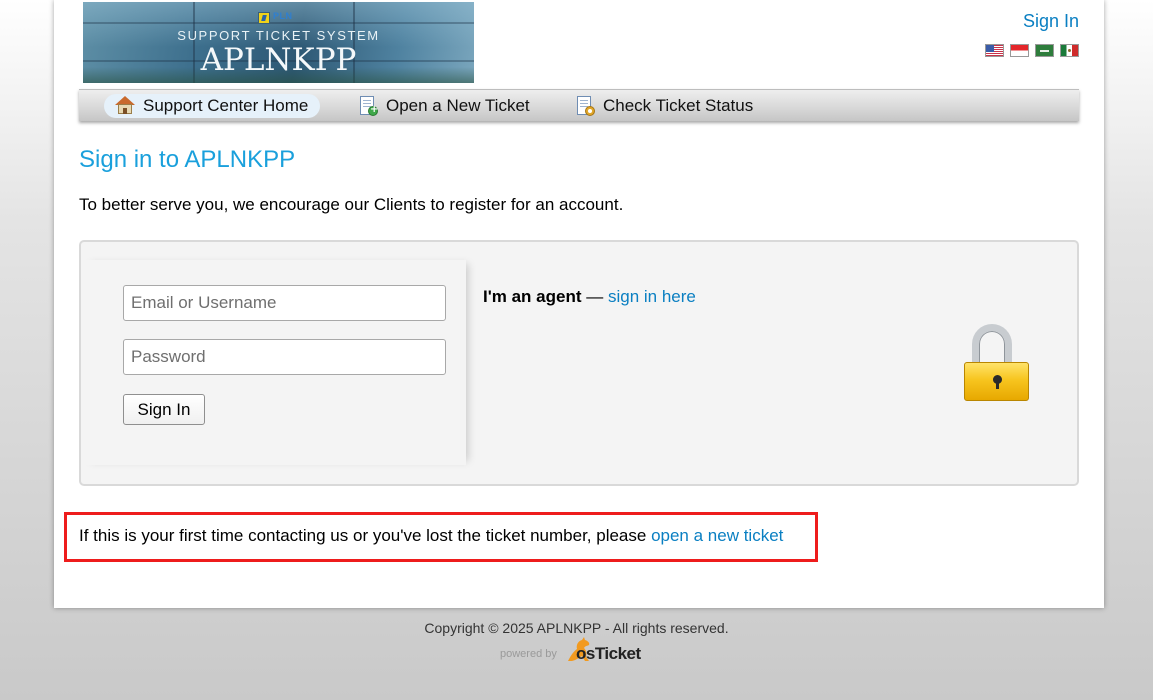 This screenshot has width=1153, height=700. Describe the element at coordinates (1051, 21) in the screenshot. I see `header-sign-in-link: Sign In` at that location.